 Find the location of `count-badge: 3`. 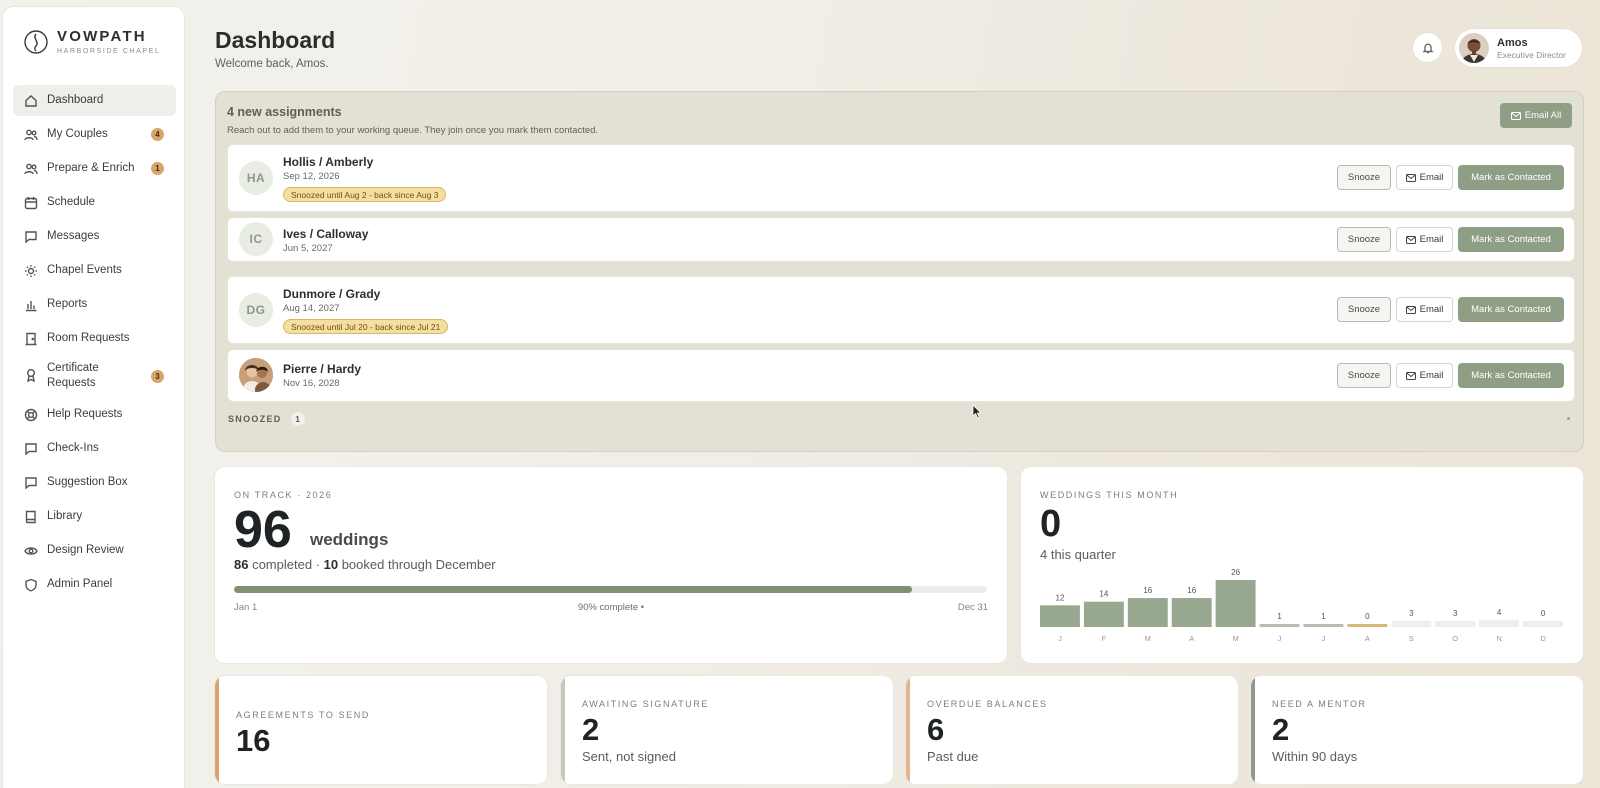

count-badge: 3 is located at coordinates (157, 376).